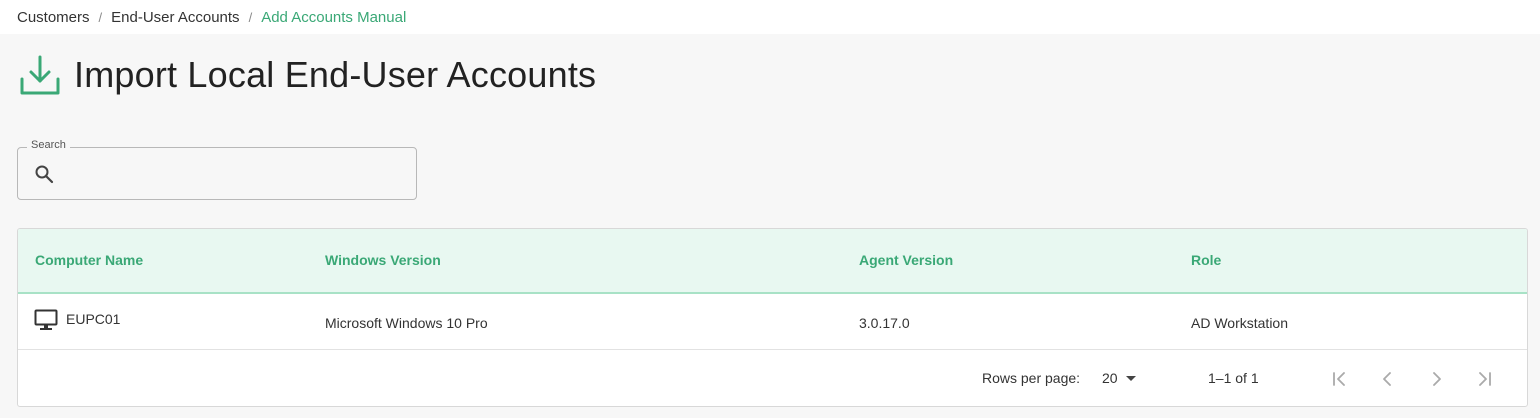 This screenshot has height=418, width=1540. I want to click on cell-agent-version: 3.0.17.0, so click(884, 323).